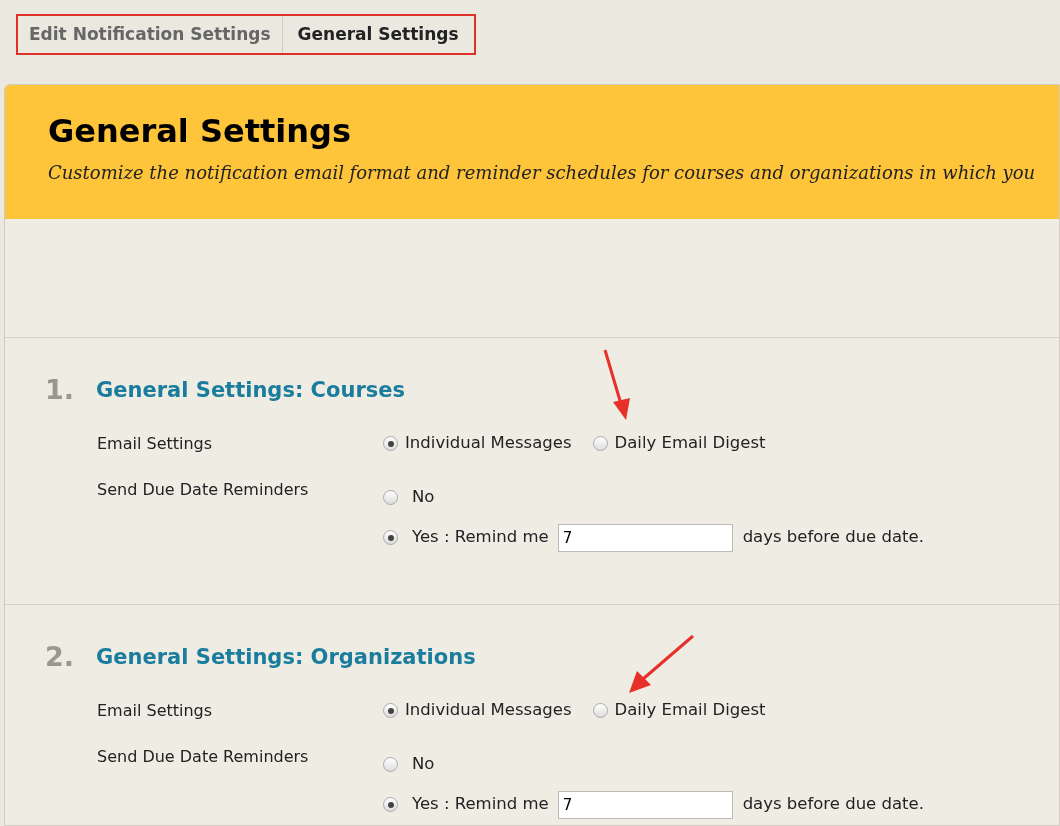 The width and height of the screenshot is (1060, 826). What do you see at coordinates (199, 131) in the screenshot?
I see `page-title: General Settings` at bounding box center [199, 131].